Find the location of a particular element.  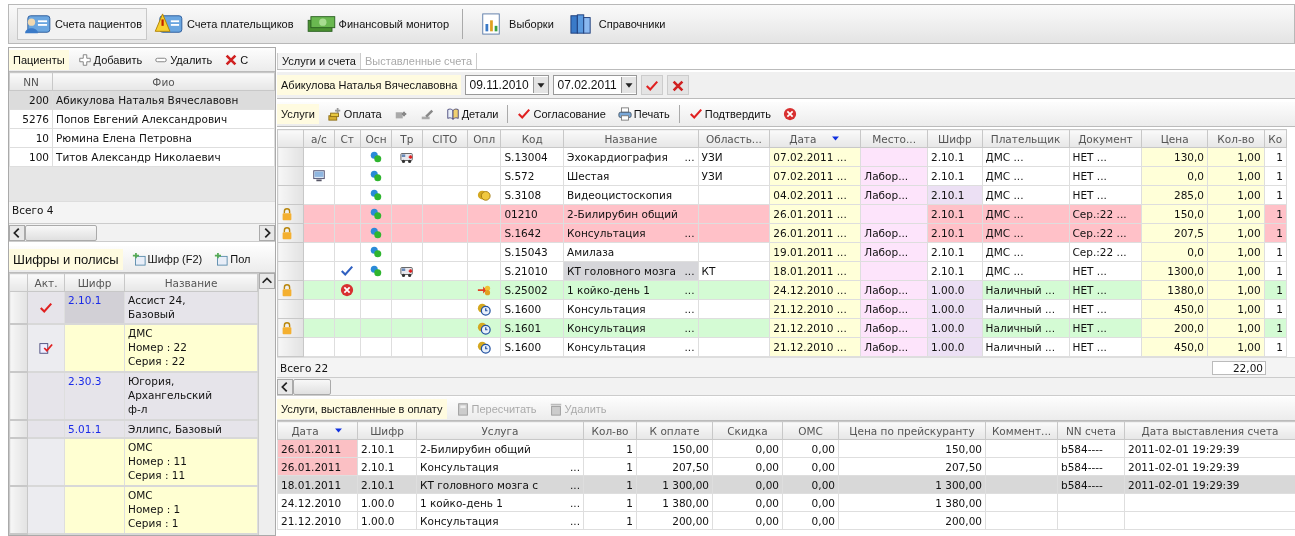

toolbar-button: С is located at coordinates (236, 59).